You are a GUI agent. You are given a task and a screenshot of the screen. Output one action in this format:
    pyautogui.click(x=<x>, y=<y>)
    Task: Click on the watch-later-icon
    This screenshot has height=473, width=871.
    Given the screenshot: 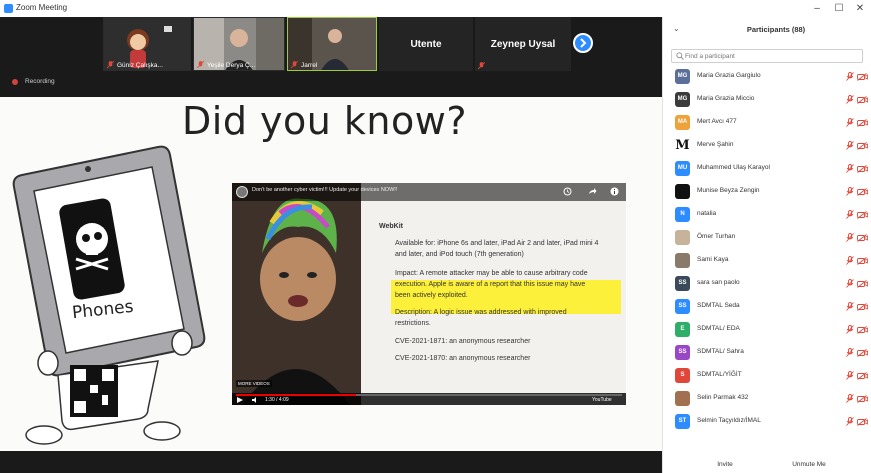 What is the action you would take?
    pyautogui.click(x=567, y=191)
    